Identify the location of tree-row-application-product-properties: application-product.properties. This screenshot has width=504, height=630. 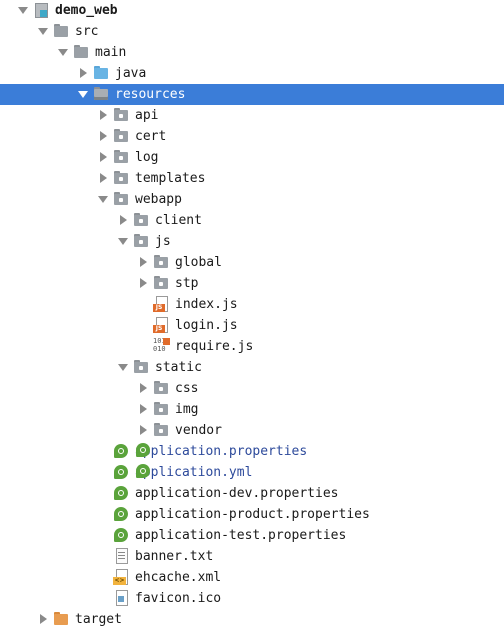
(252, 514).